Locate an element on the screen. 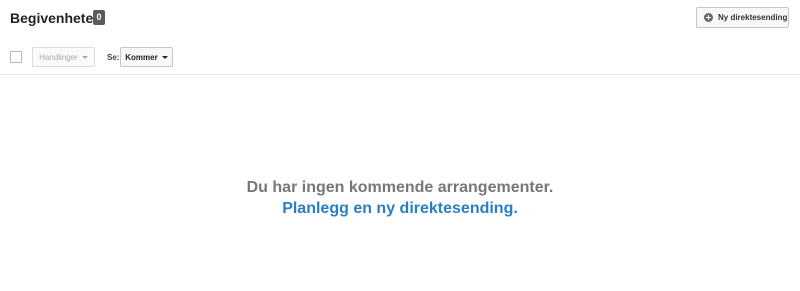 The height and width of the screenshot is (291, 800). actions-dropdown-label: Handlinger is located at coordinates (58, 57).